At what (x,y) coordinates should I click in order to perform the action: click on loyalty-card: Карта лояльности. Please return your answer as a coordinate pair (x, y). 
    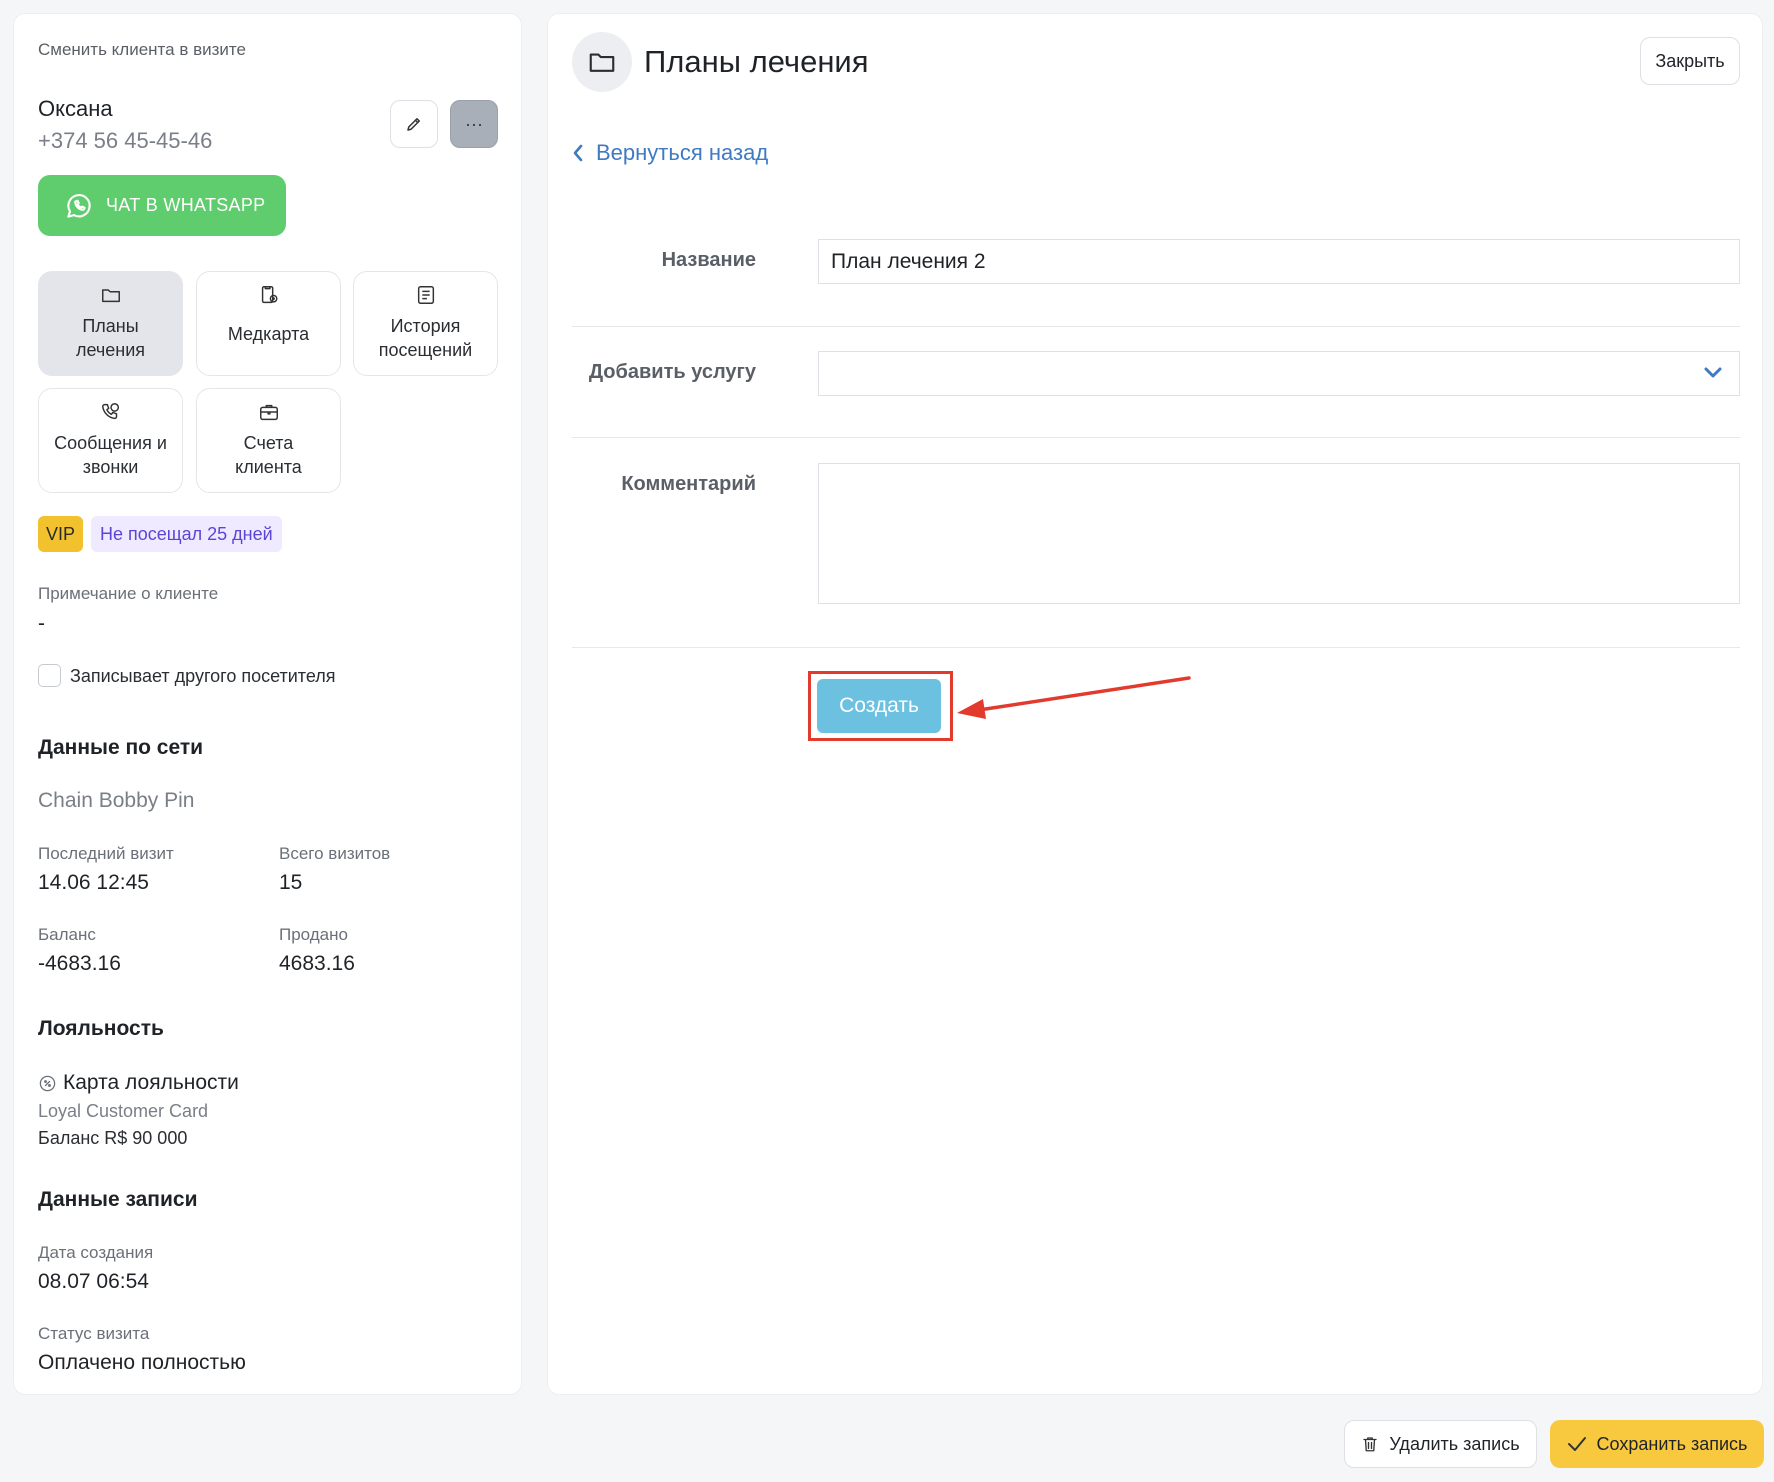
    Looking at the image, I should click on (138, 1083).